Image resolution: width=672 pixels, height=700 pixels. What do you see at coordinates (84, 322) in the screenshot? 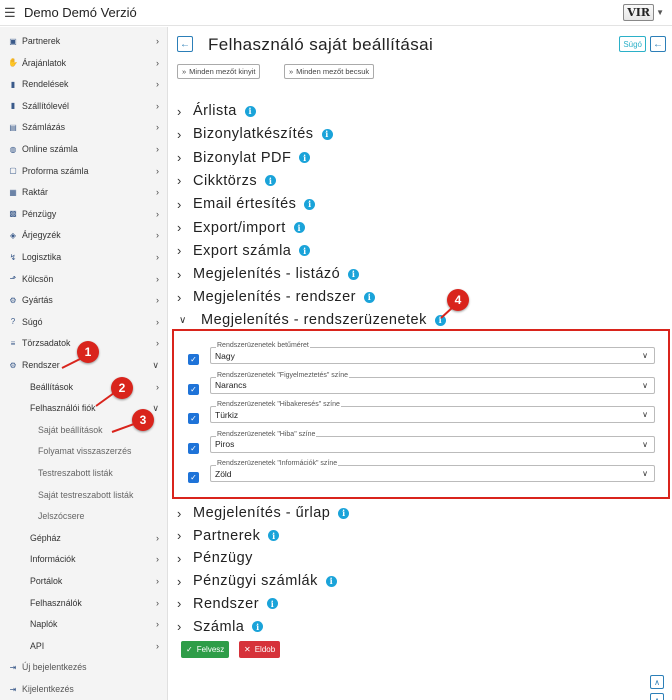
I see `sidebar-item-13: ? Súgó ›` at bounding box center [84, 322].